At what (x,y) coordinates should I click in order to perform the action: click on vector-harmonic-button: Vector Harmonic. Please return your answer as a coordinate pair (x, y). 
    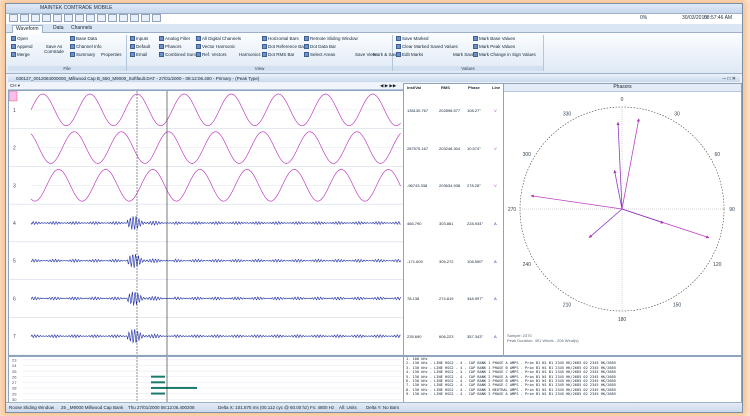
    Looking at the image, I should click on (215, 47).